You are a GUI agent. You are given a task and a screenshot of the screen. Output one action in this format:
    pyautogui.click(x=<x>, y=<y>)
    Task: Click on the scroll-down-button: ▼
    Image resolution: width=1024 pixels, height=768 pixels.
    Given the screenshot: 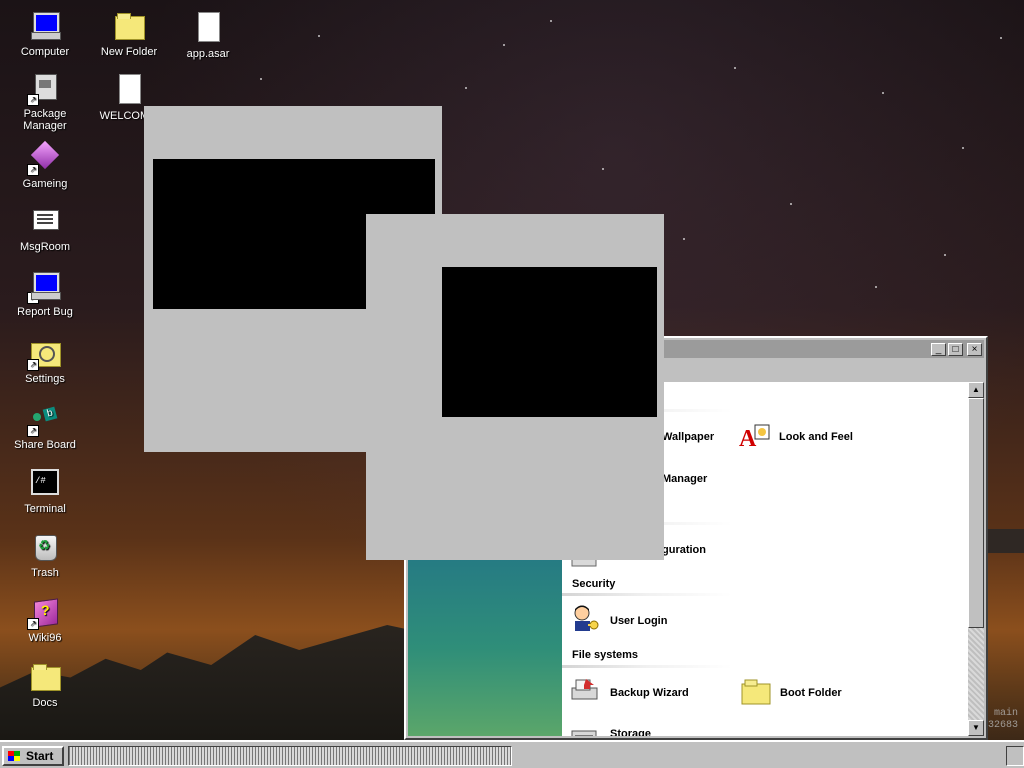 What is the action you would take?
    pyautogui.click(x=976, y=728)
    